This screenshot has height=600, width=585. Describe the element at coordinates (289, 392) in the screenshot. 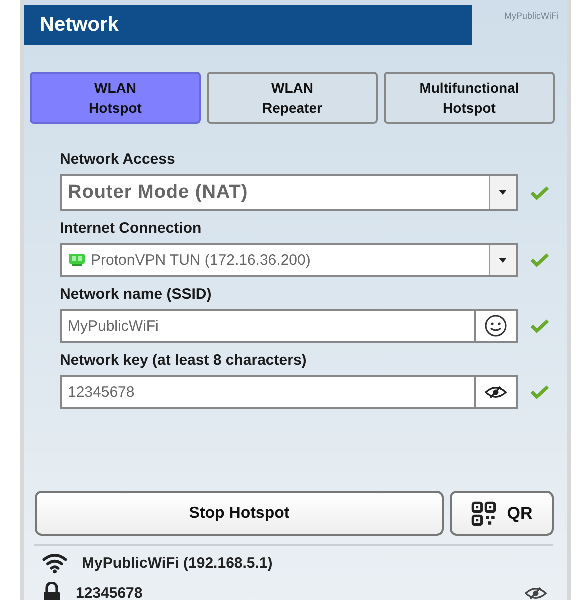

I see `input-field: 12345678` at that location.